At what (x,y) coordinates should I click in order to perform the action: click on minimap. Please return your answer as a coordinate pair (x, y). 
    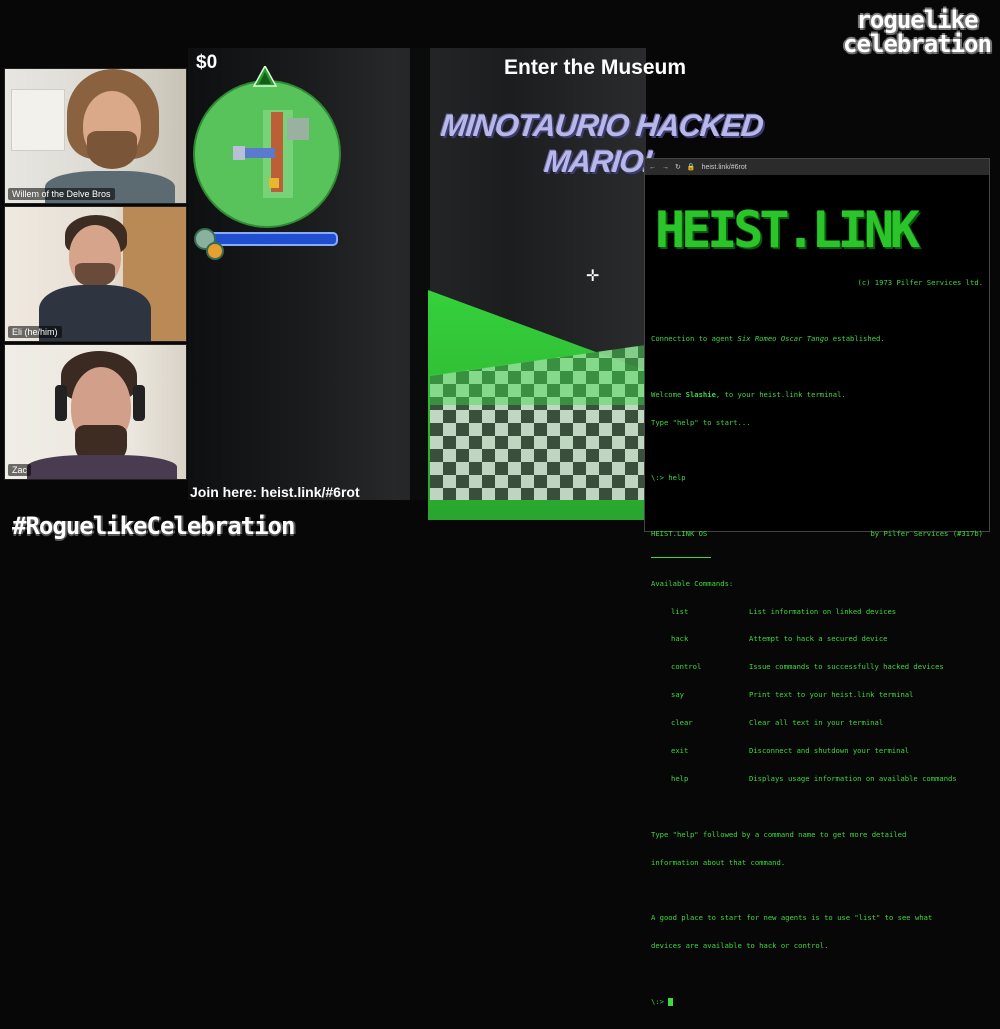
    Looking at the image, I should click on (267, 154).